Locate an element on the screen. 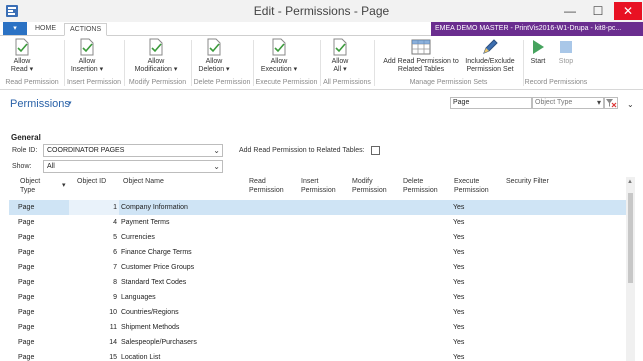 The width and height of the screenshot is (643, 361). allow-deletion-label-2: Deletion ▾ is located at coordinates (214, 69).